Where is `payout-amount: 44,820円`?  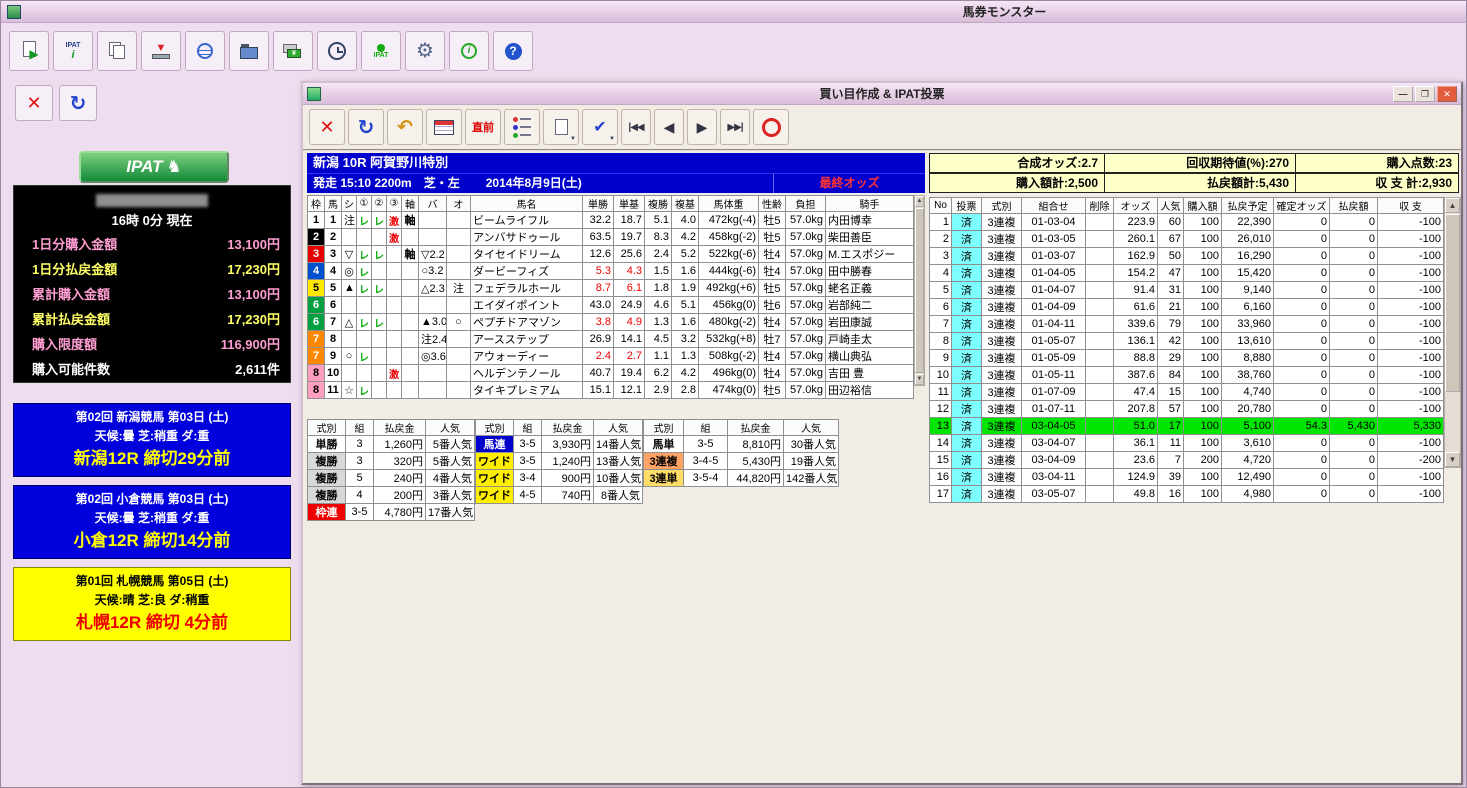
payout-amount: 44,820円 is located at coordinates (755, 478).